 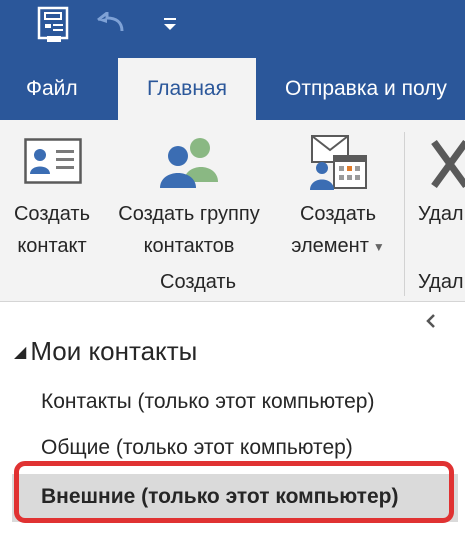 What do you see at coordinates (441, 214) in the screenshot?
I see `delete-label: Удал` at bounding box center [441, 214].